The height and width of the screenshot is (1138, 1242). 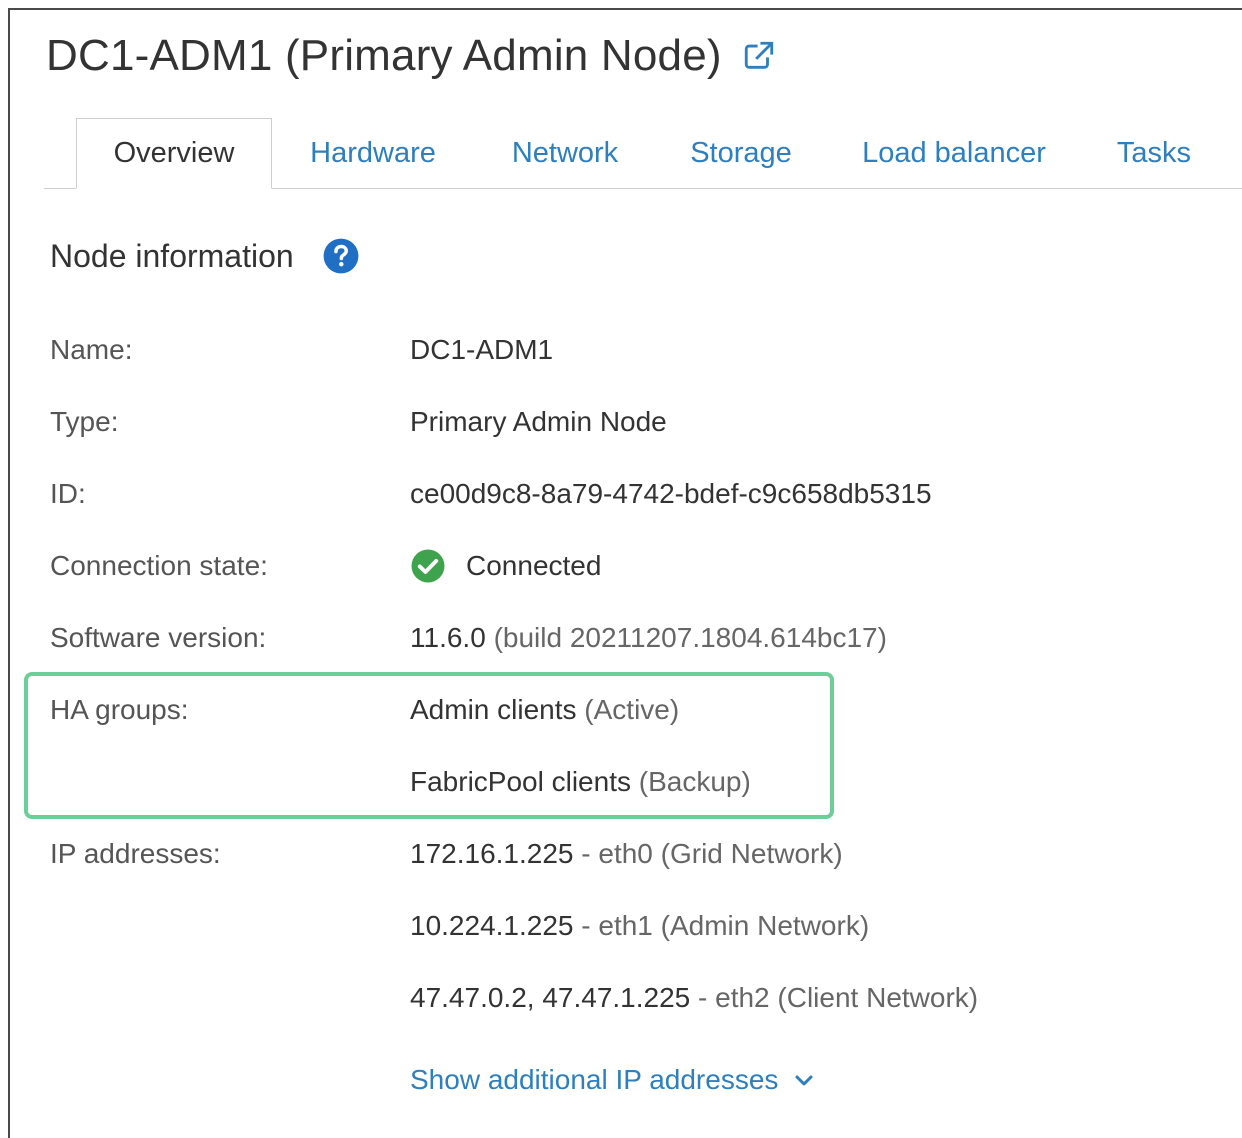 I want to click on tab-tasks: Tasks, so click(x=1154, y=153).